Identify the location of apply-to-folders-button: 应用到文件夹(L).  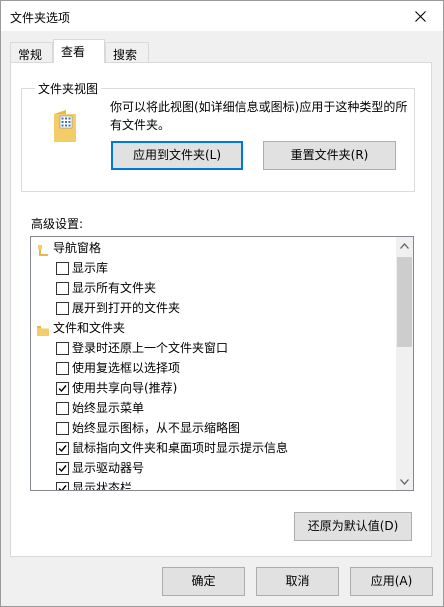
(177, 155).